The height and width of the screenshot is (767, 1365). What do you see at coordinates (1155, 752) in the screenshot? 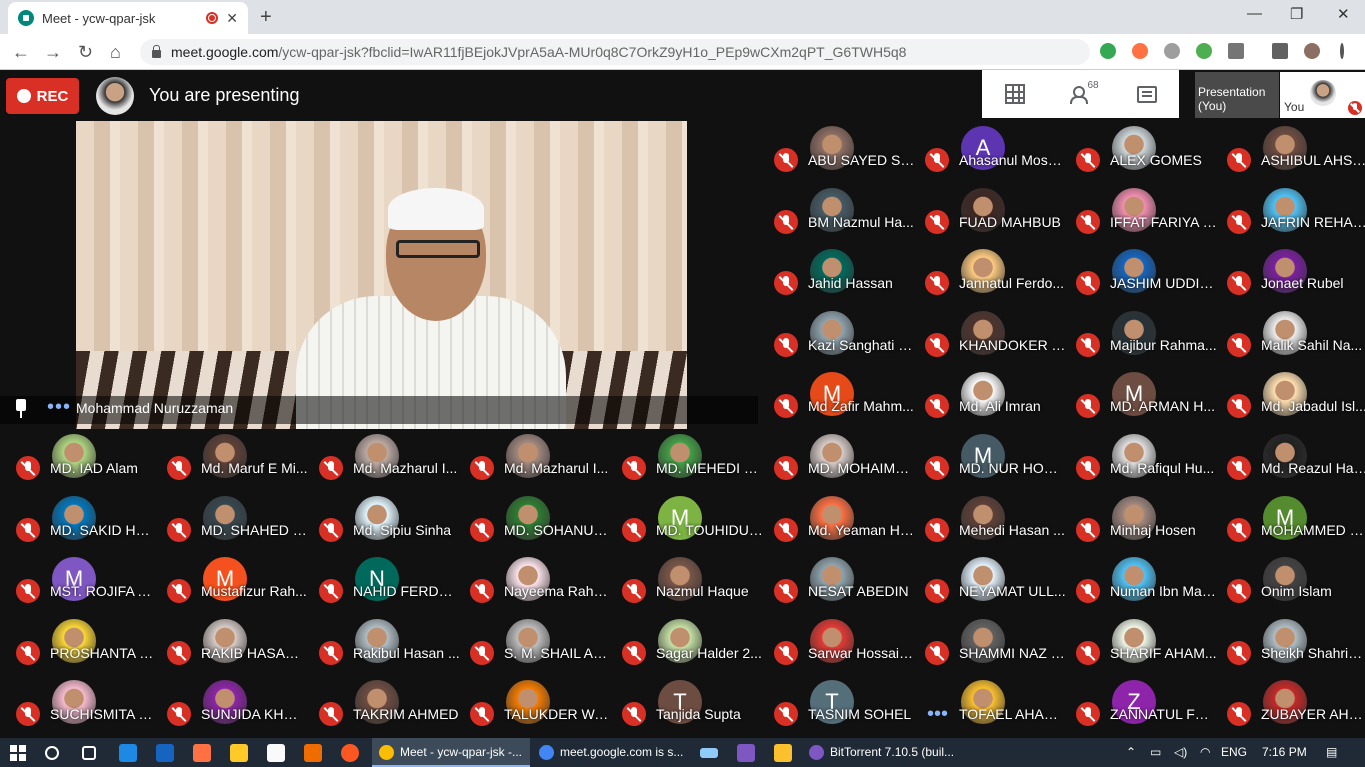
I see `battery-icon: ▭` at bounding box center [1155, 752].